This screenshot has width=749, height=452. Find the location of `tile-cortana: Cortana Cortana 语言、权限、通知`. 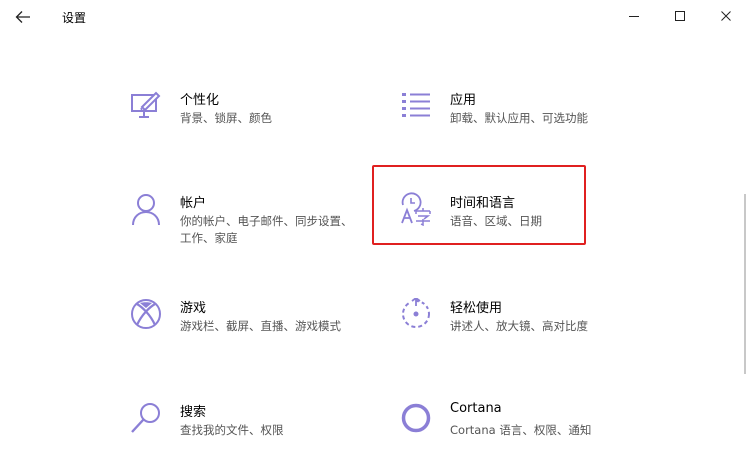

tile-cortana: Cortana Cortana 语言、权限、通知 is located at coordinates (514, 426).